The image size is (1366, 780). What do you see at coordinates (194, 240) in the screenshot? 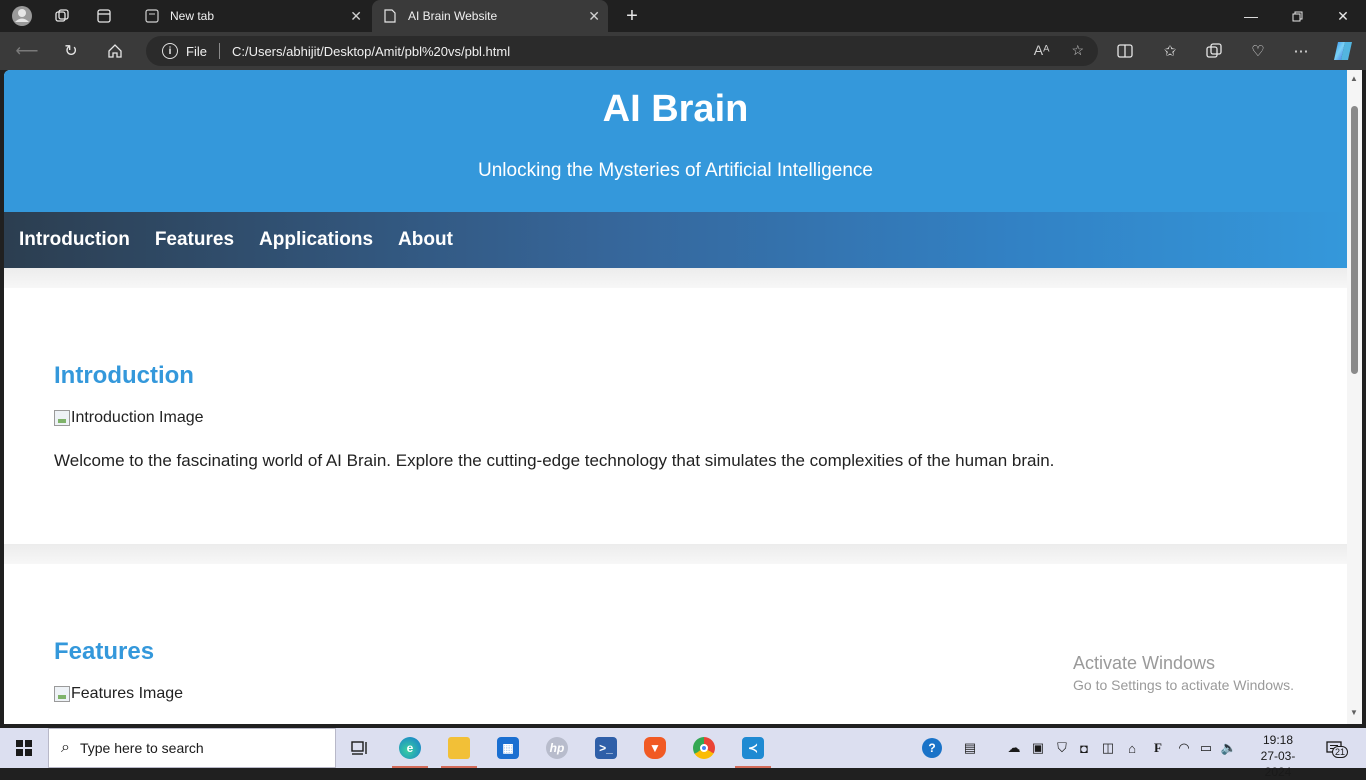
I see `nav-link-features: Features` at bounding box center [194, 240].